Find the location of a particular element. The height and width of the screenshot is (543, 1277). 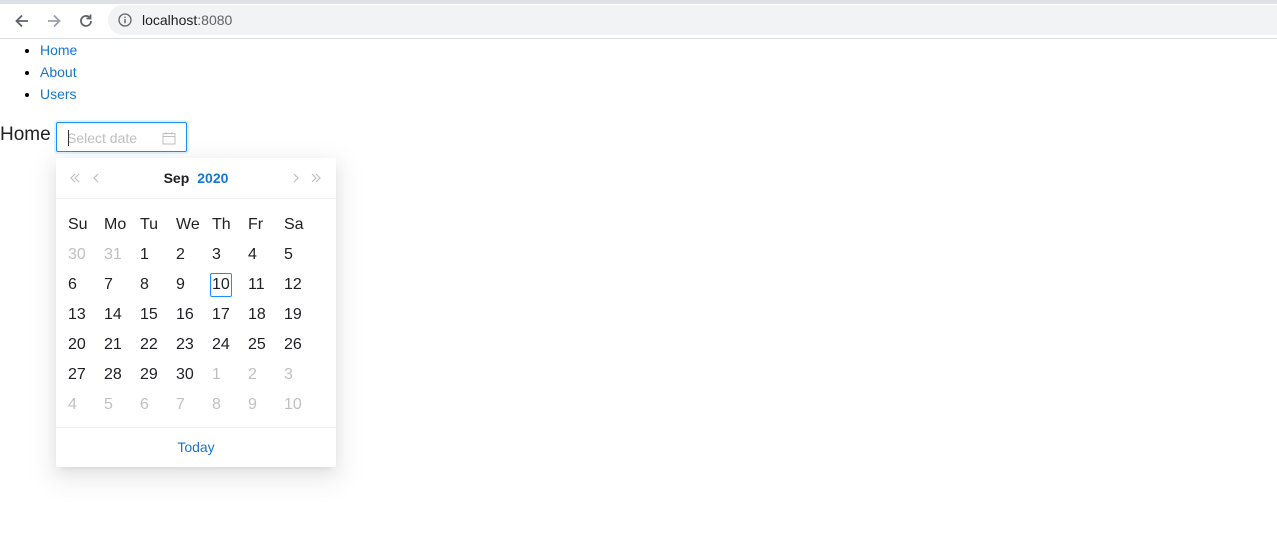

calendar-day: 13 is located at coordinates (86, 315).